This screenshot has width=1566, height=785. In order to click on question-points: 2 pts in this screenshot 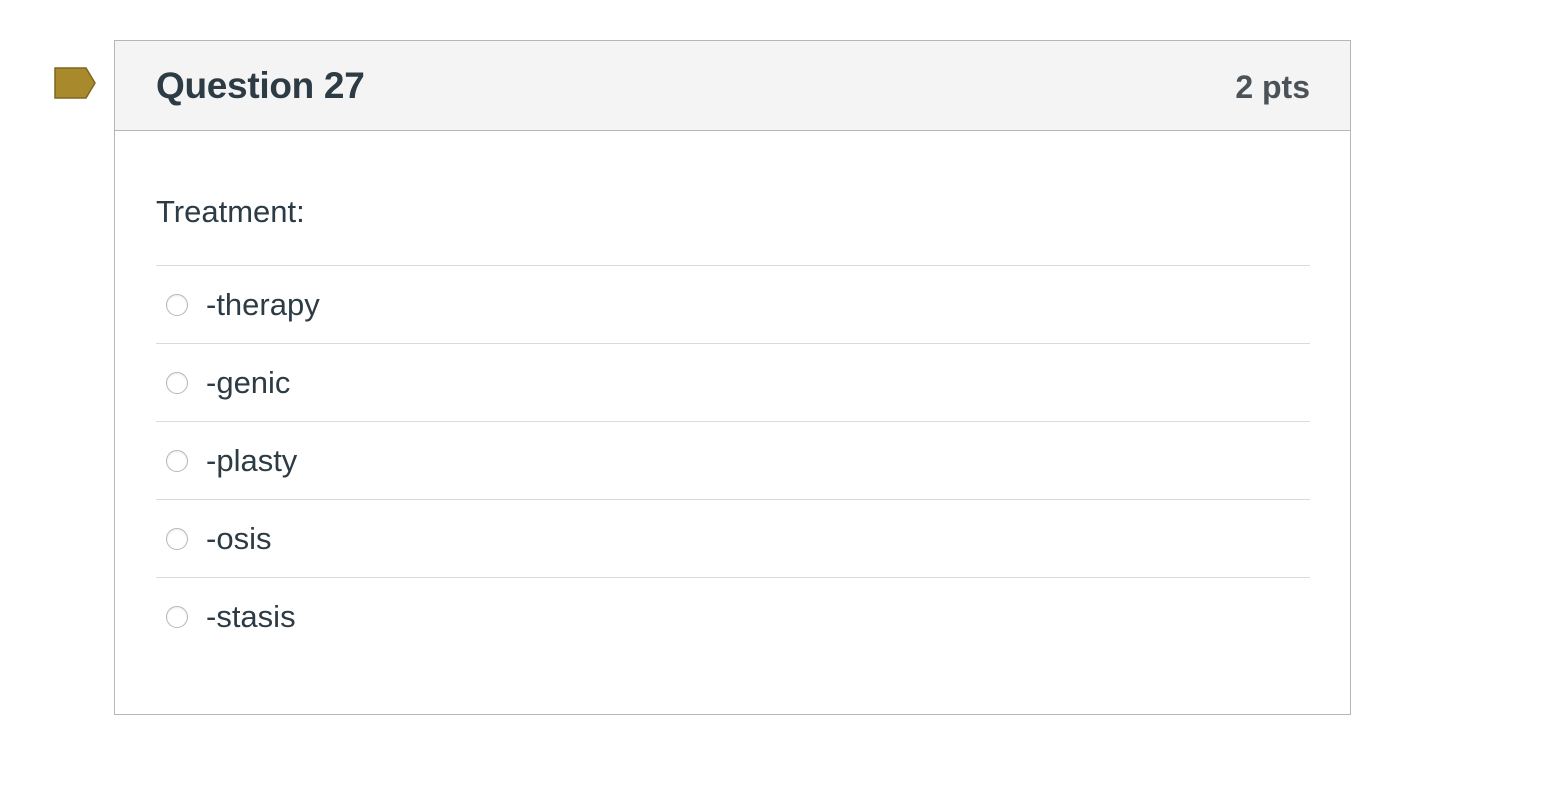, I will do `click(1272, 87)`.